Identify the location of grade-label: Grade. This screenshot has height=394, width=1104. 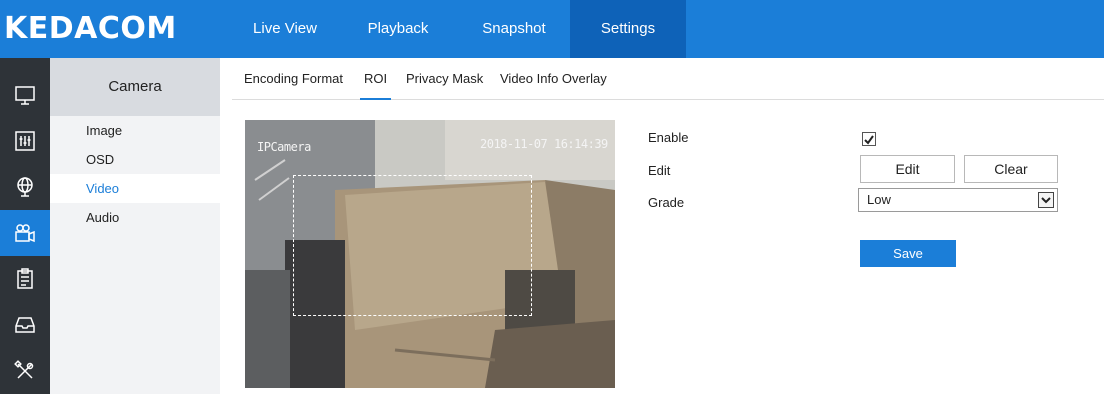
(666, 202).